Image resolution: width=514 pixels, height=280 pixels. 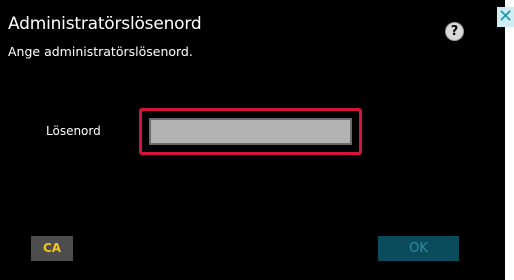 I want to click on dialog-title: Administratörslösenord, so click(x=105, y=24).